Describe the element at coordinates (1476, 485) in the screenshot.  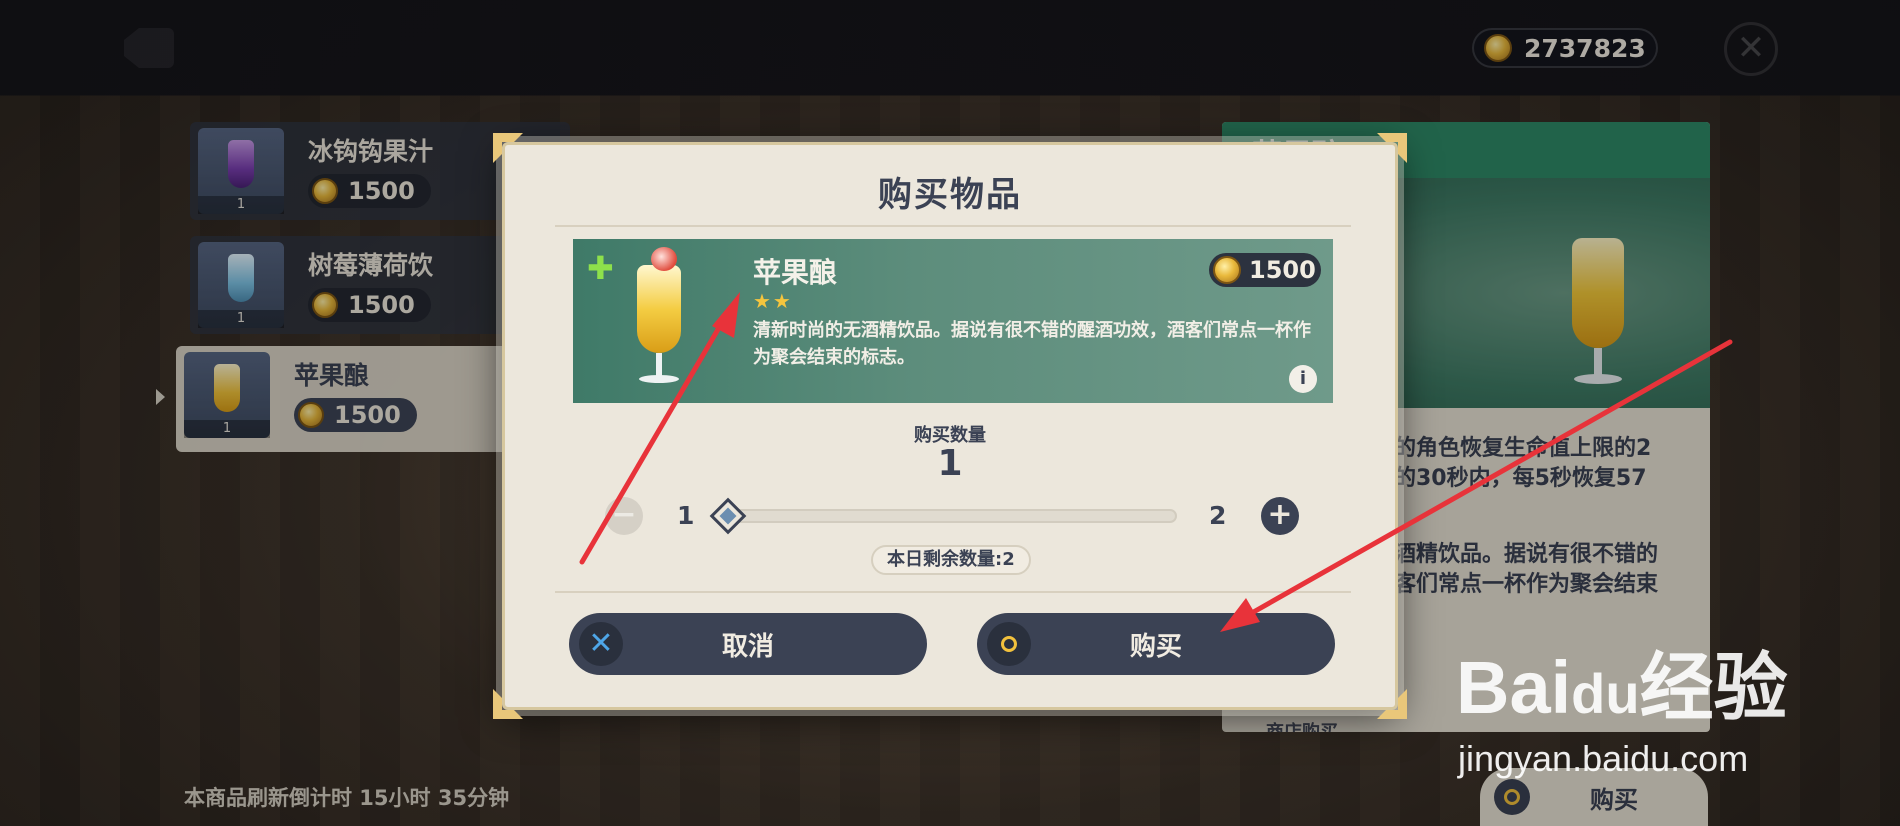
I see `arrow-to-buy-button` at that location.